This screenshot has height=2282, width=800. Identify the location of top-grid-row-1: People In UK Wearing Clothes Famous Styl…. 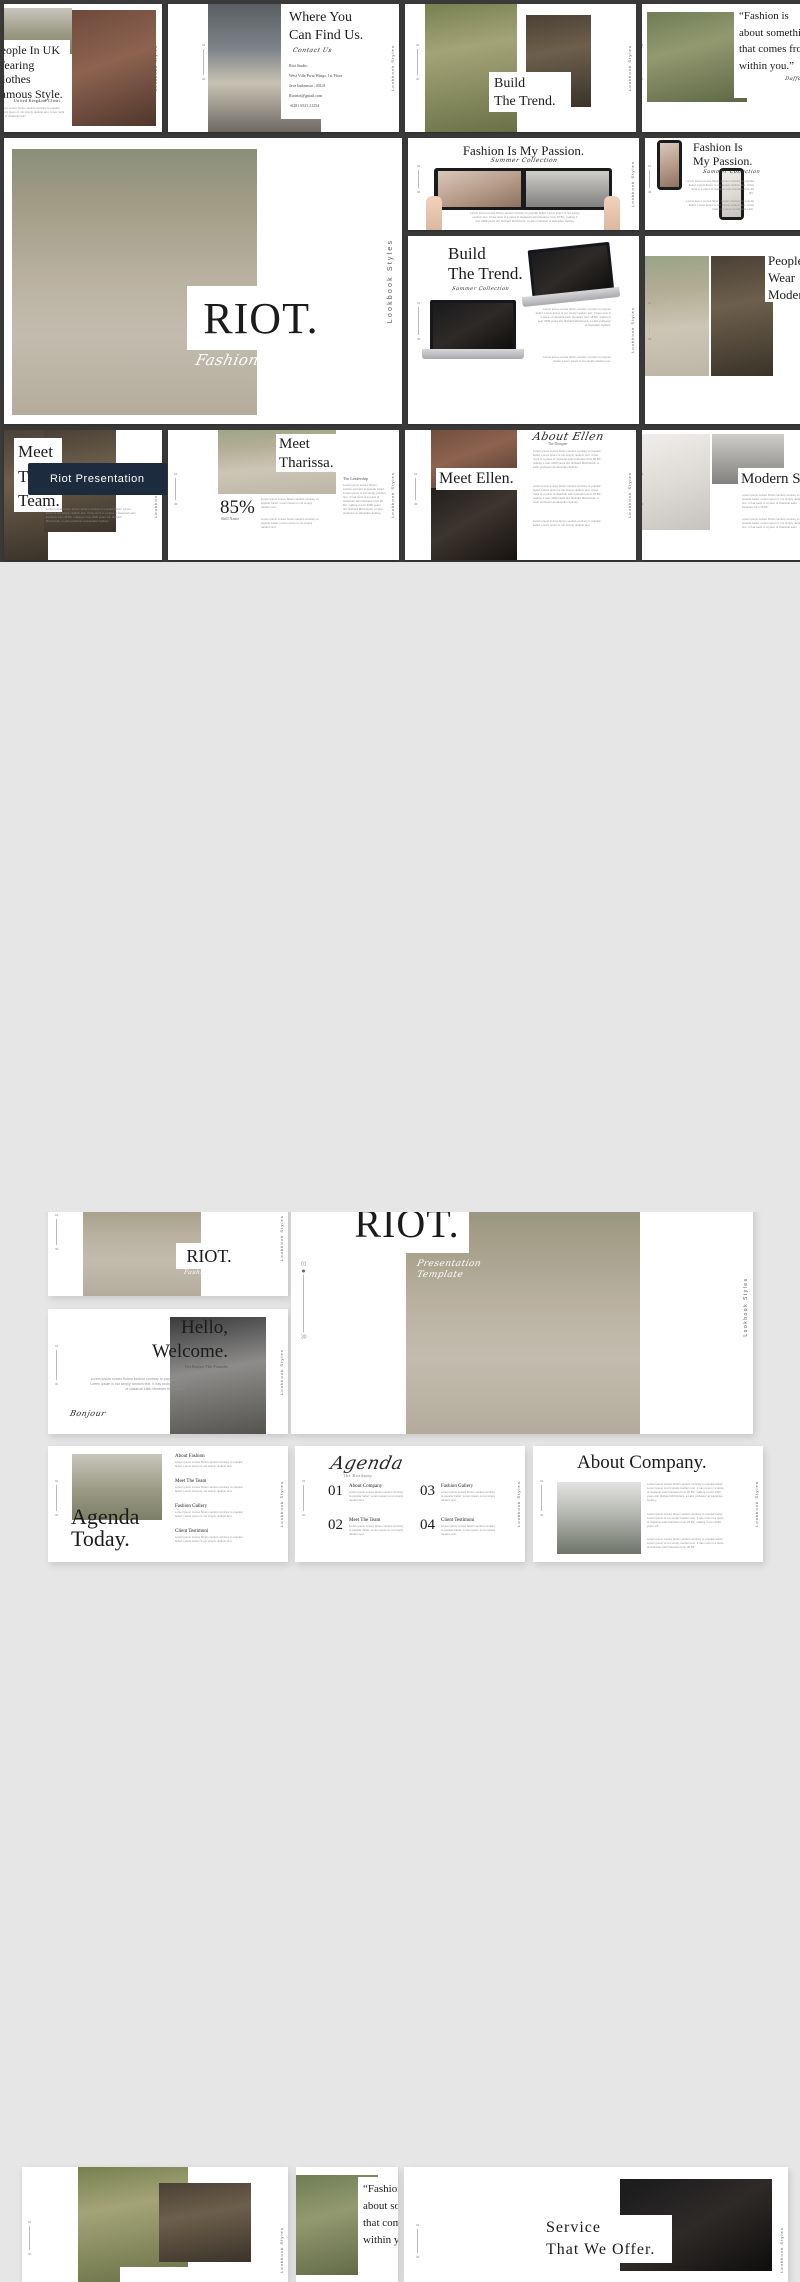
(400, 68).